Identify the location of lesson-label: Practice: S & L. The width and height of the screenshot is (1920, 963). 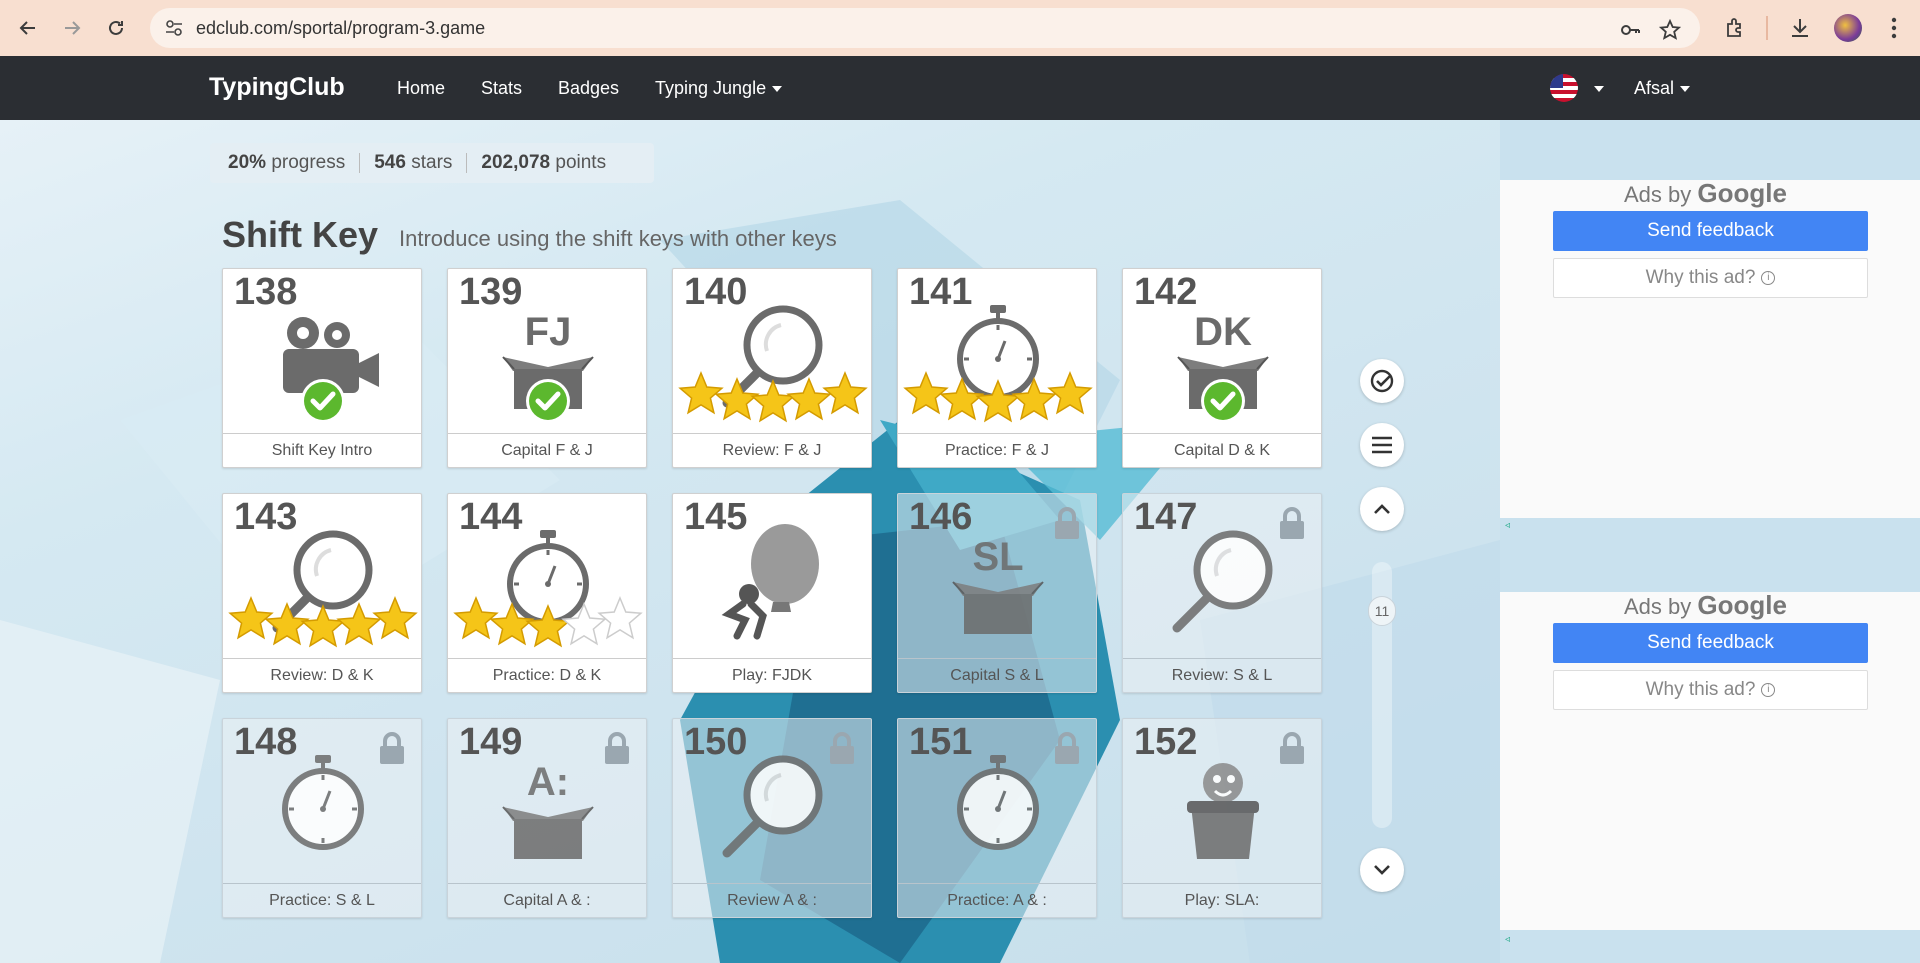
(322, 900).